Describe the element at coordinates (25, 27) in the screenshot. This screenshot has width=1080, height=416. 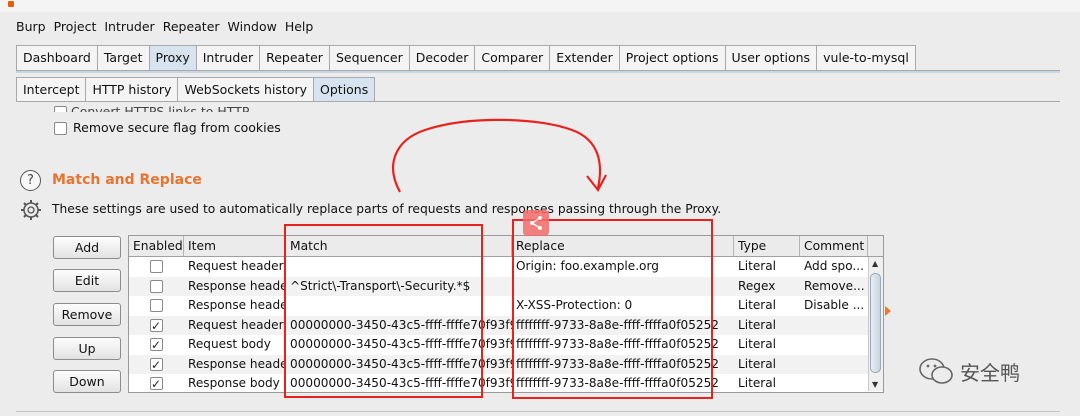
I see `menu-burp: Burp` at that location.